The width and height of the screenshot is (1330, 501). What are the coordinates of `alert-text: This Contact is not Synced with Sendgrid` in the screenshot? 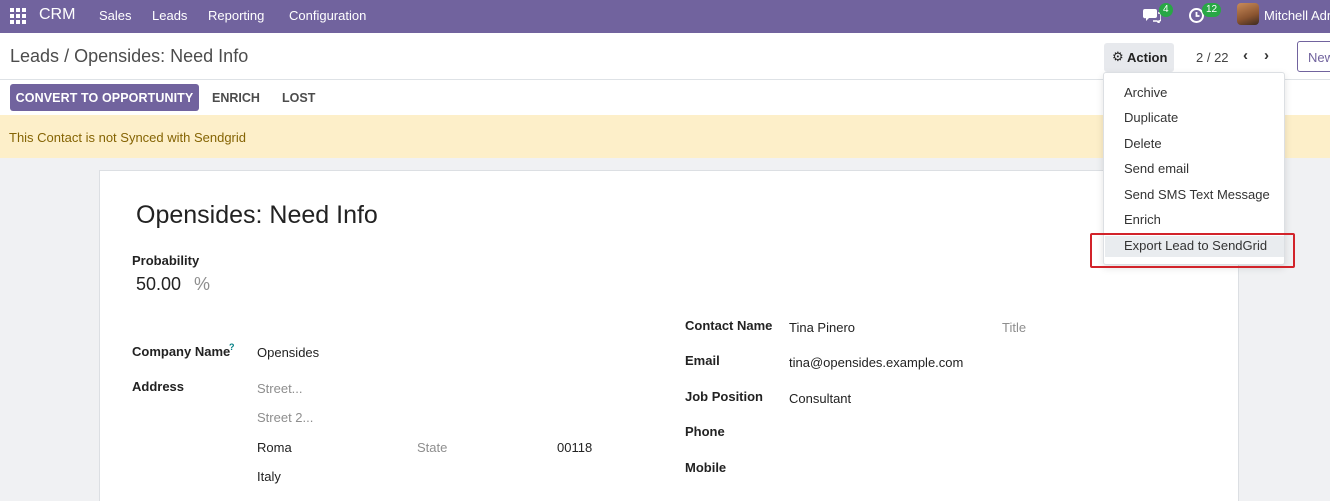 It's located at (128, 137).